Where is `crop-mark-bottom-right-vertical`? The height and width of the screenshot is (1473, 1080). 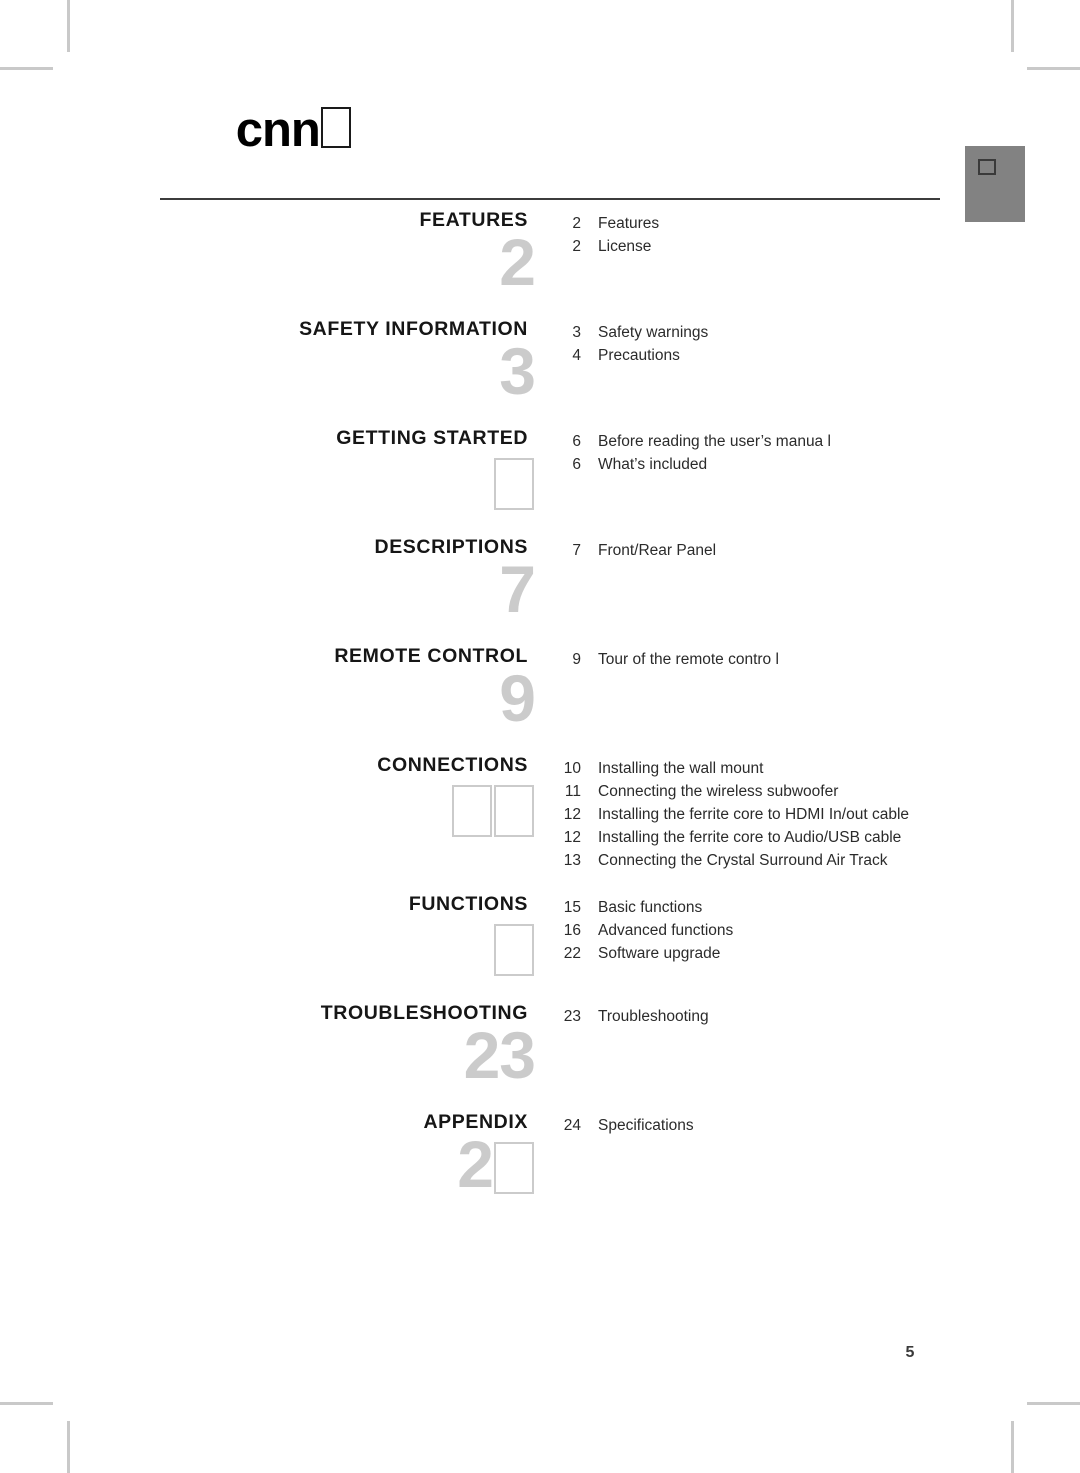 crop-mark-bottom-right-vertical is located at coordinates (1012, 1447).